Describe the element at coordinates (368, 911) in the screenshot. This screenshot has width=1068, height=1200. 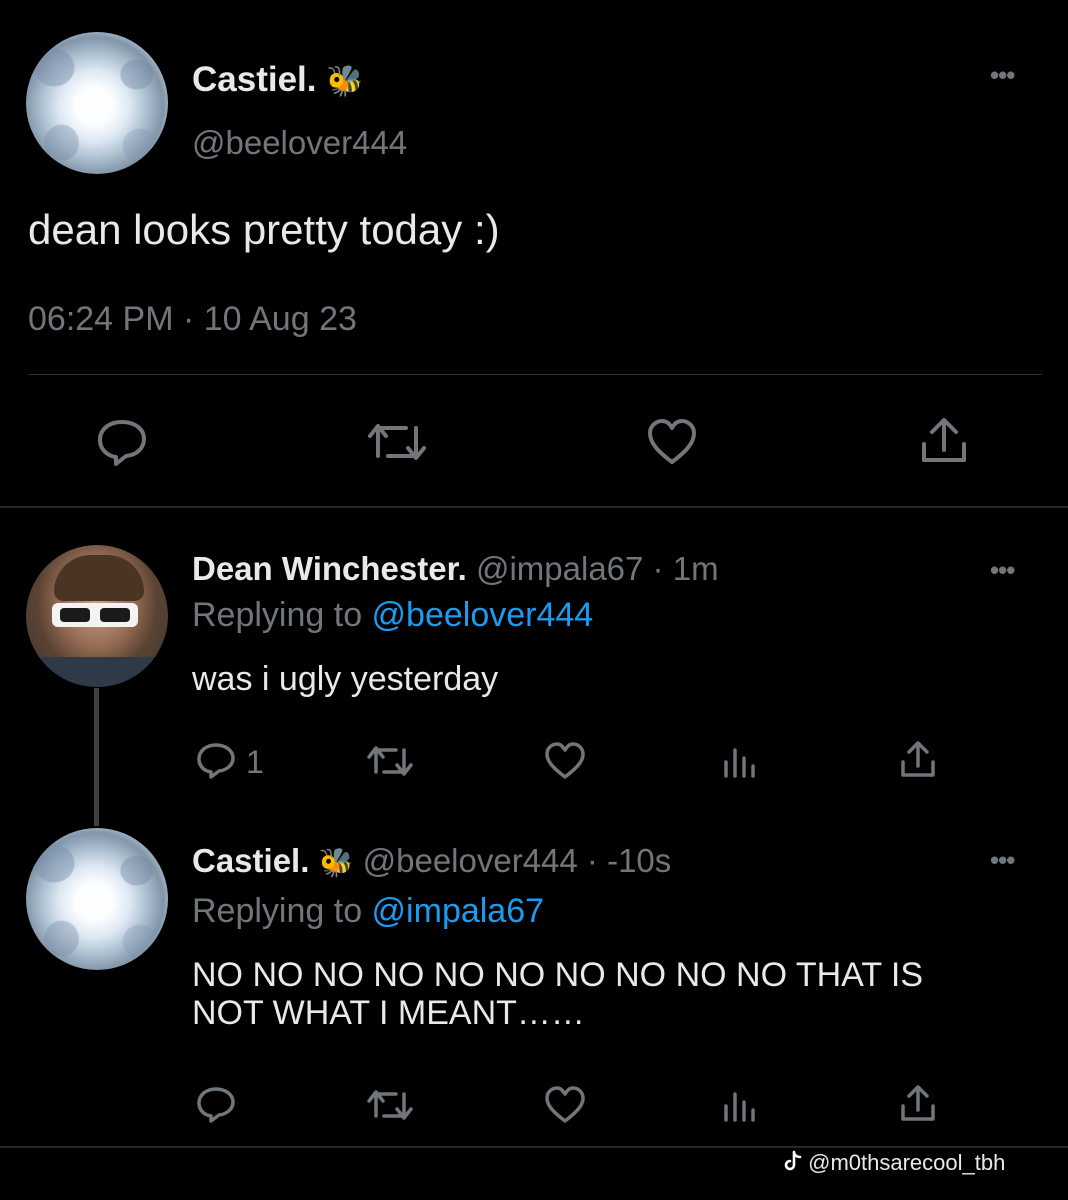
I see `replying-to: Replying to @impala67` at that location.